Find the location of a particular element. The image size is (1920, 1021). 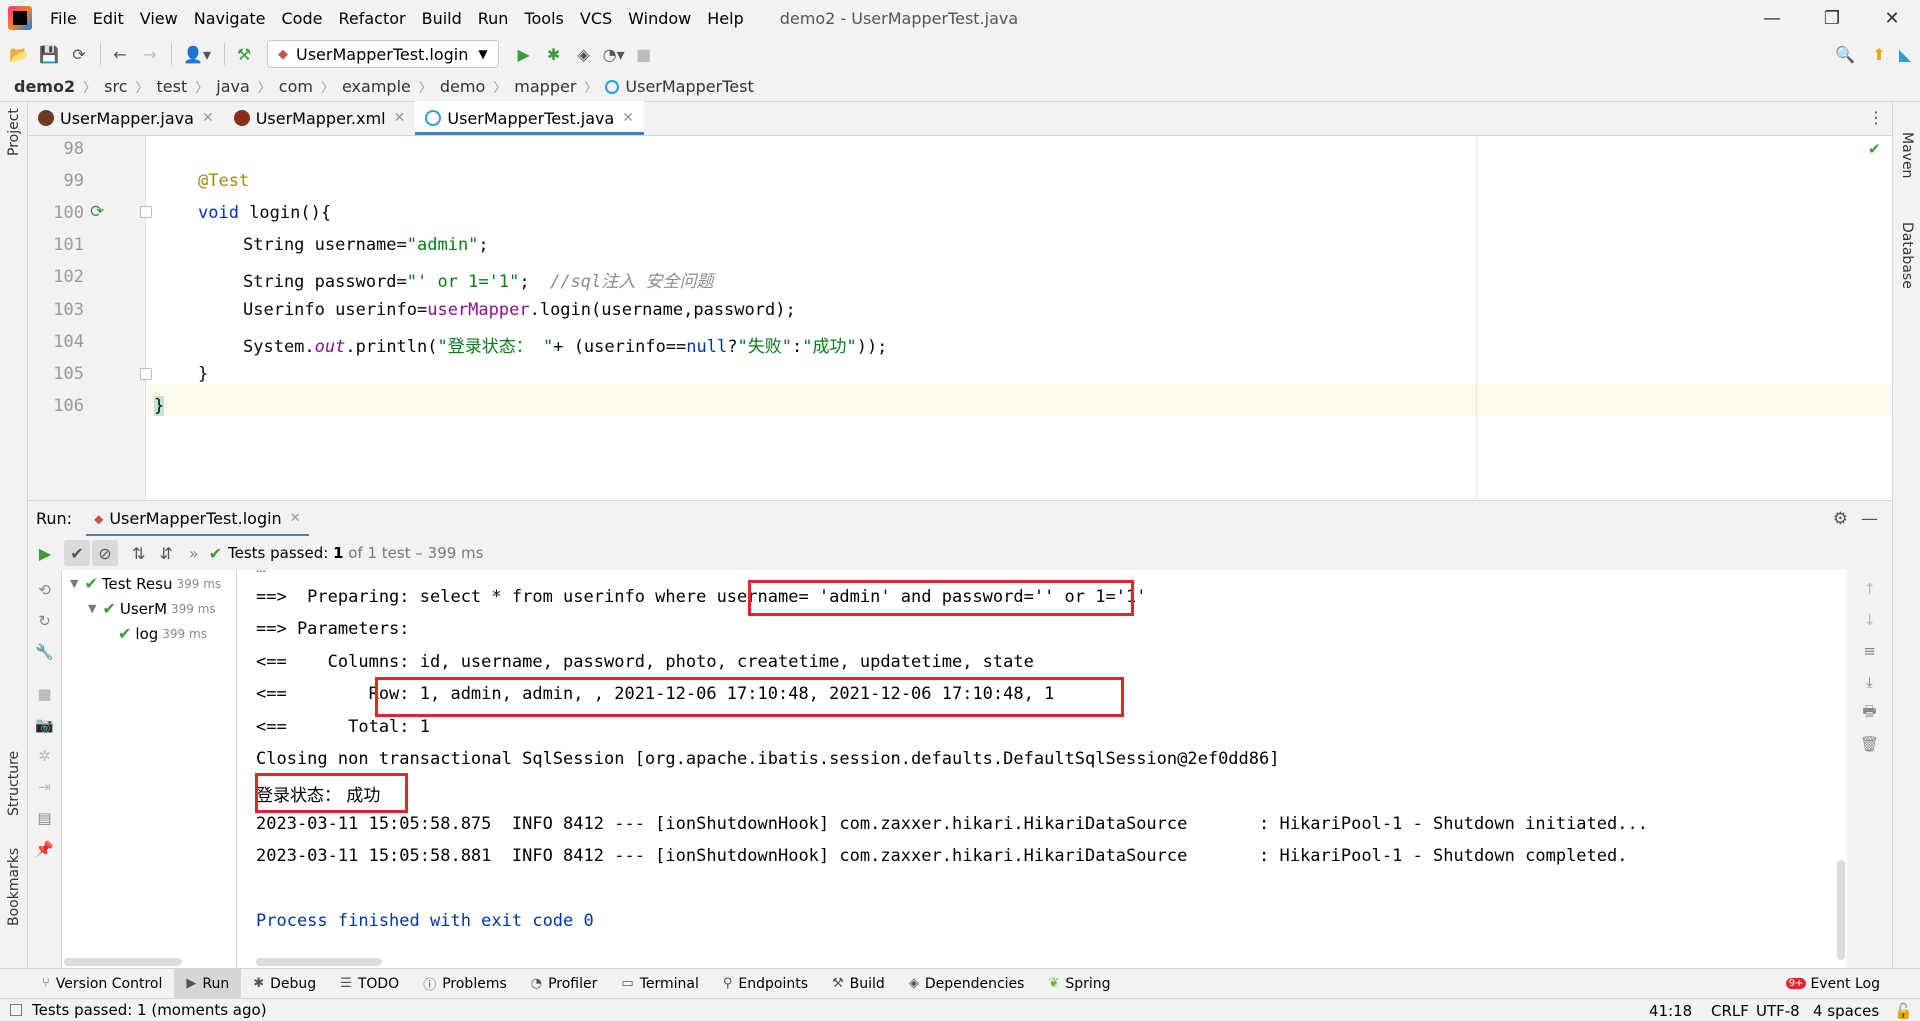

breadcrumb-src: src is located at coordinates (115, 86).